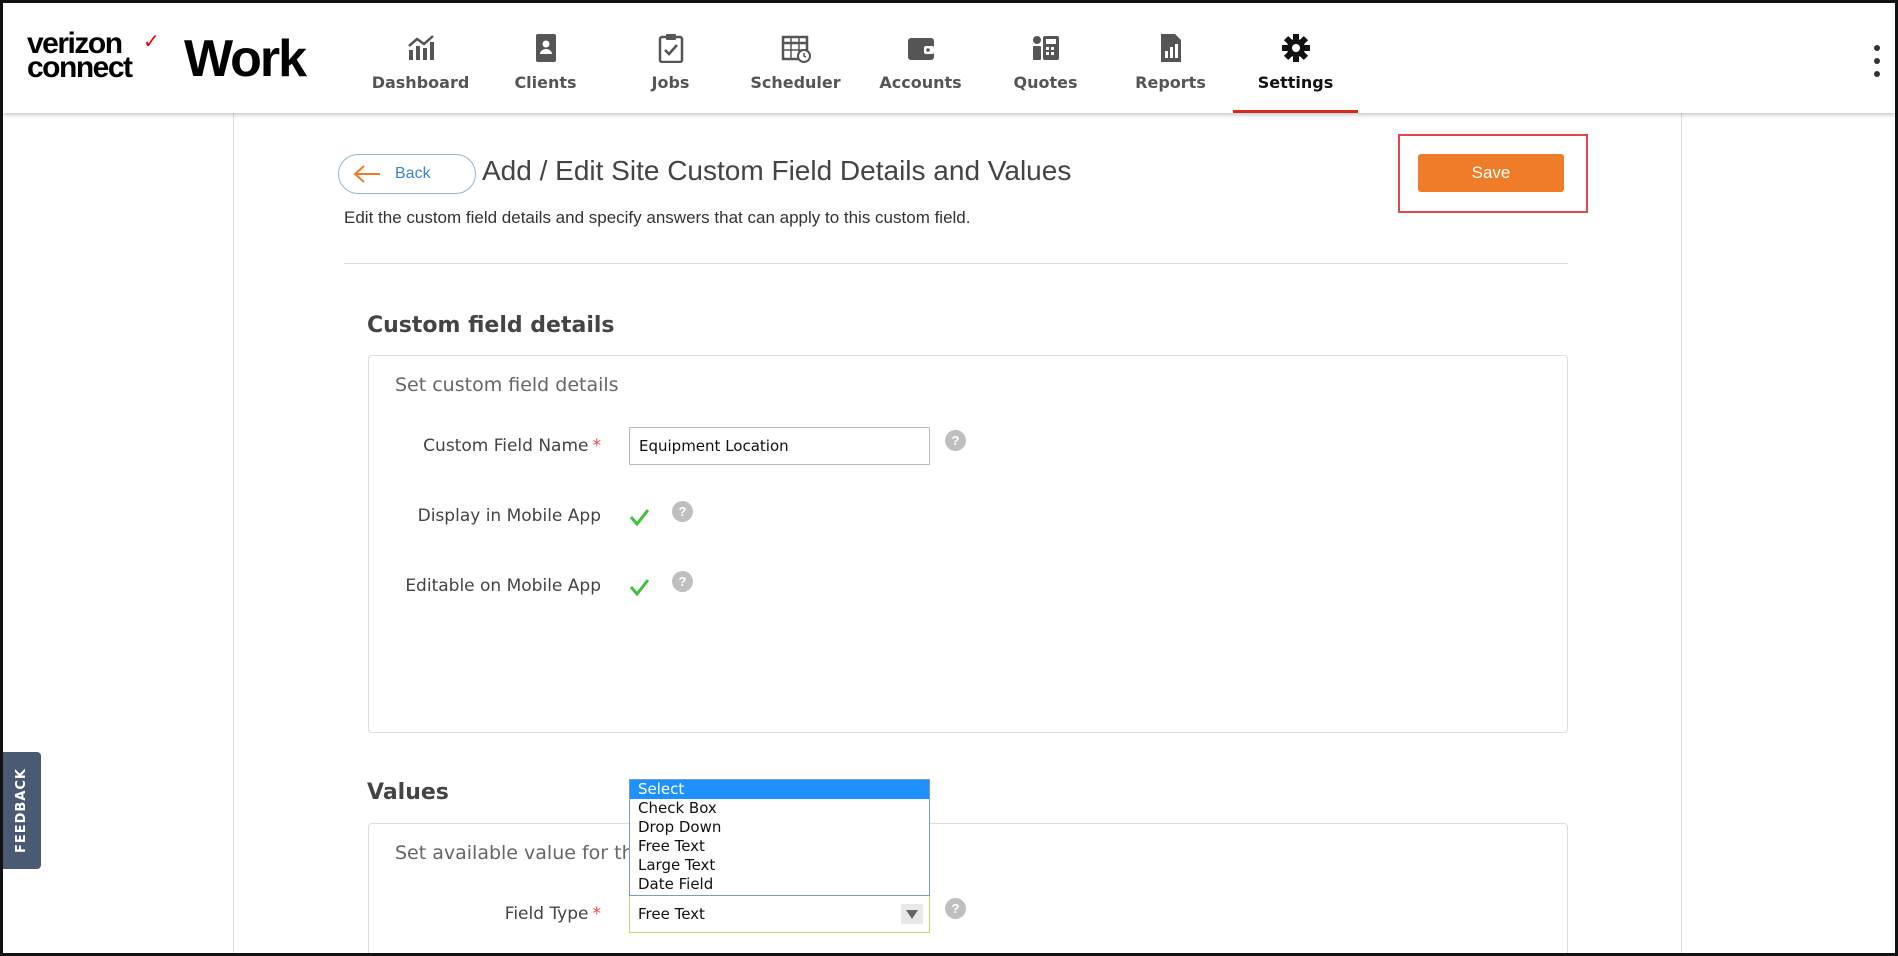 The width and height of the screenshot is (1898, 956). I want to click on nav-item-jobs: Jobs, so click(670, 58).